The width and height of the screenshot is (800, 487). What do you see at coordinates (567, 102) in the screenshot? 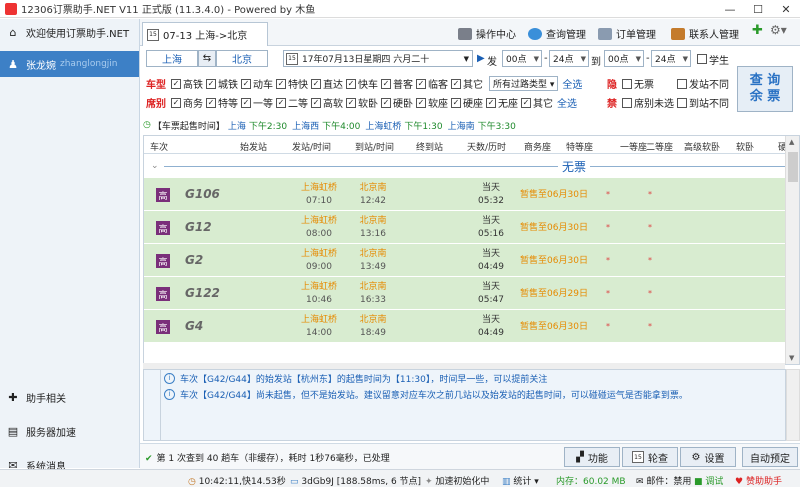
I see `select-all-seats-link: 全选` at bounding box center [567, 102].